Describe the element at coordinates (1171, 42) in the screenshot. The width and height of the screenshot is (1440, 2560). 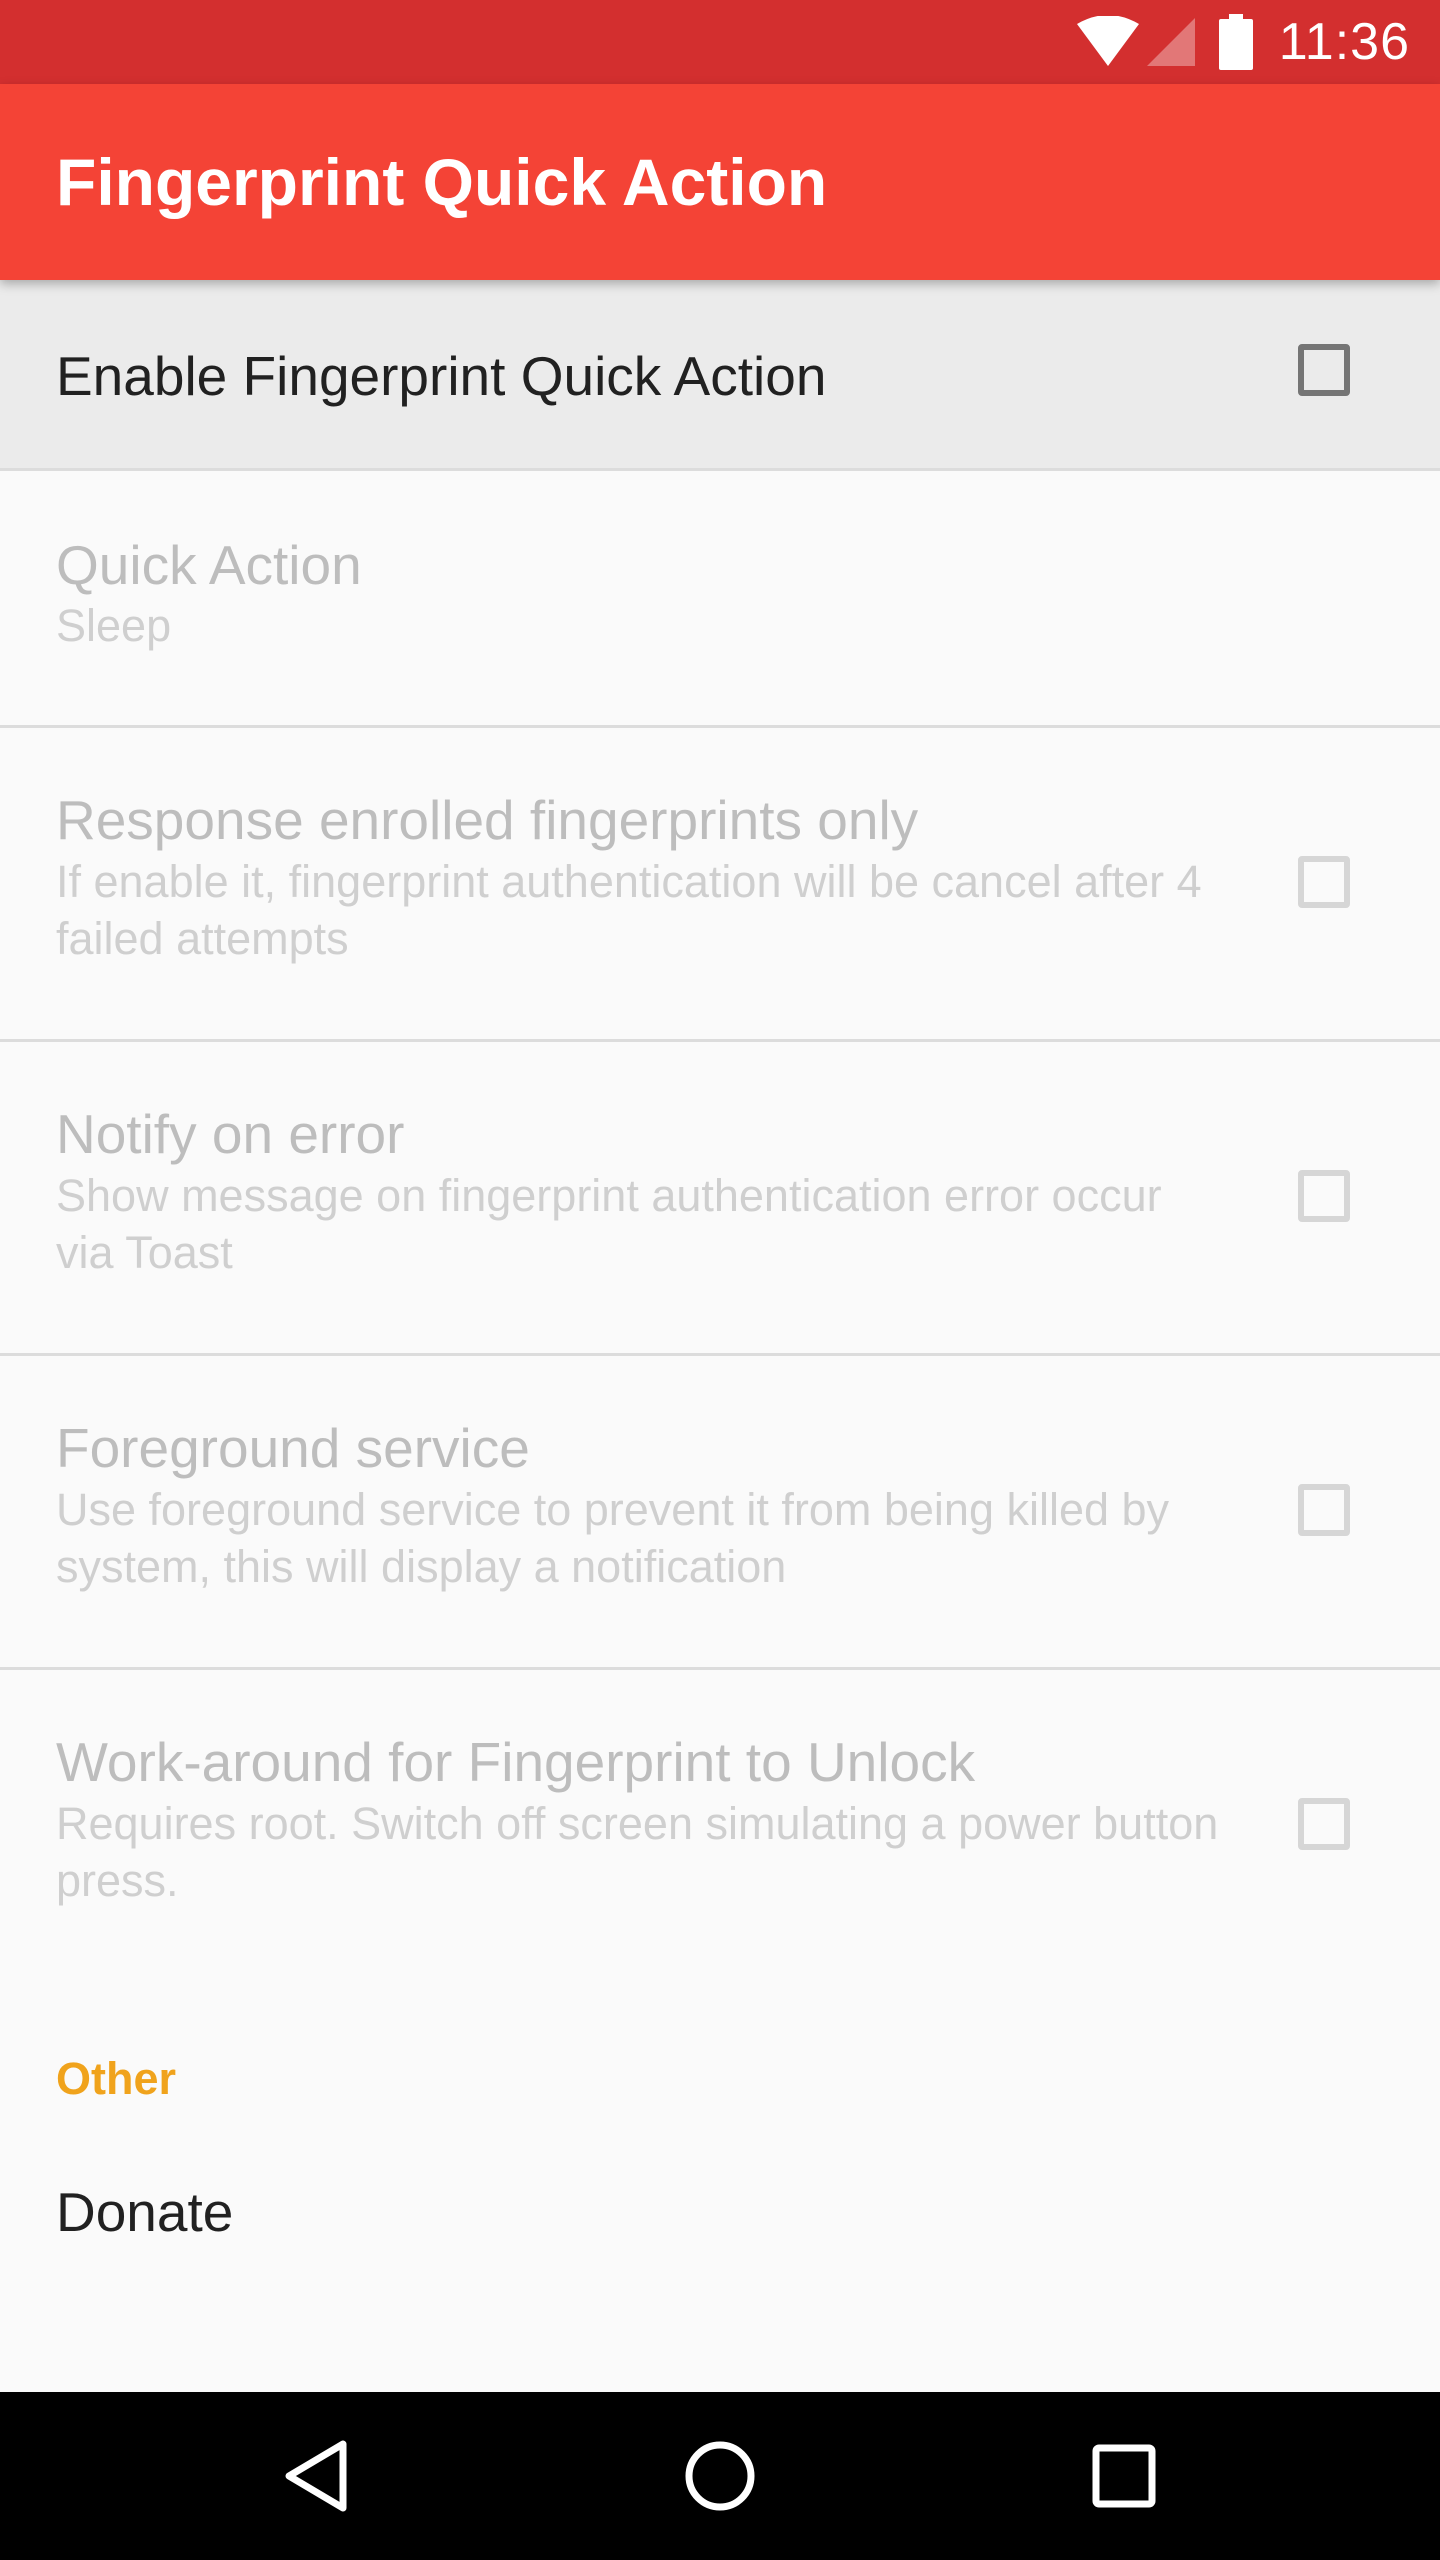
I see `signal-icon` at that location.